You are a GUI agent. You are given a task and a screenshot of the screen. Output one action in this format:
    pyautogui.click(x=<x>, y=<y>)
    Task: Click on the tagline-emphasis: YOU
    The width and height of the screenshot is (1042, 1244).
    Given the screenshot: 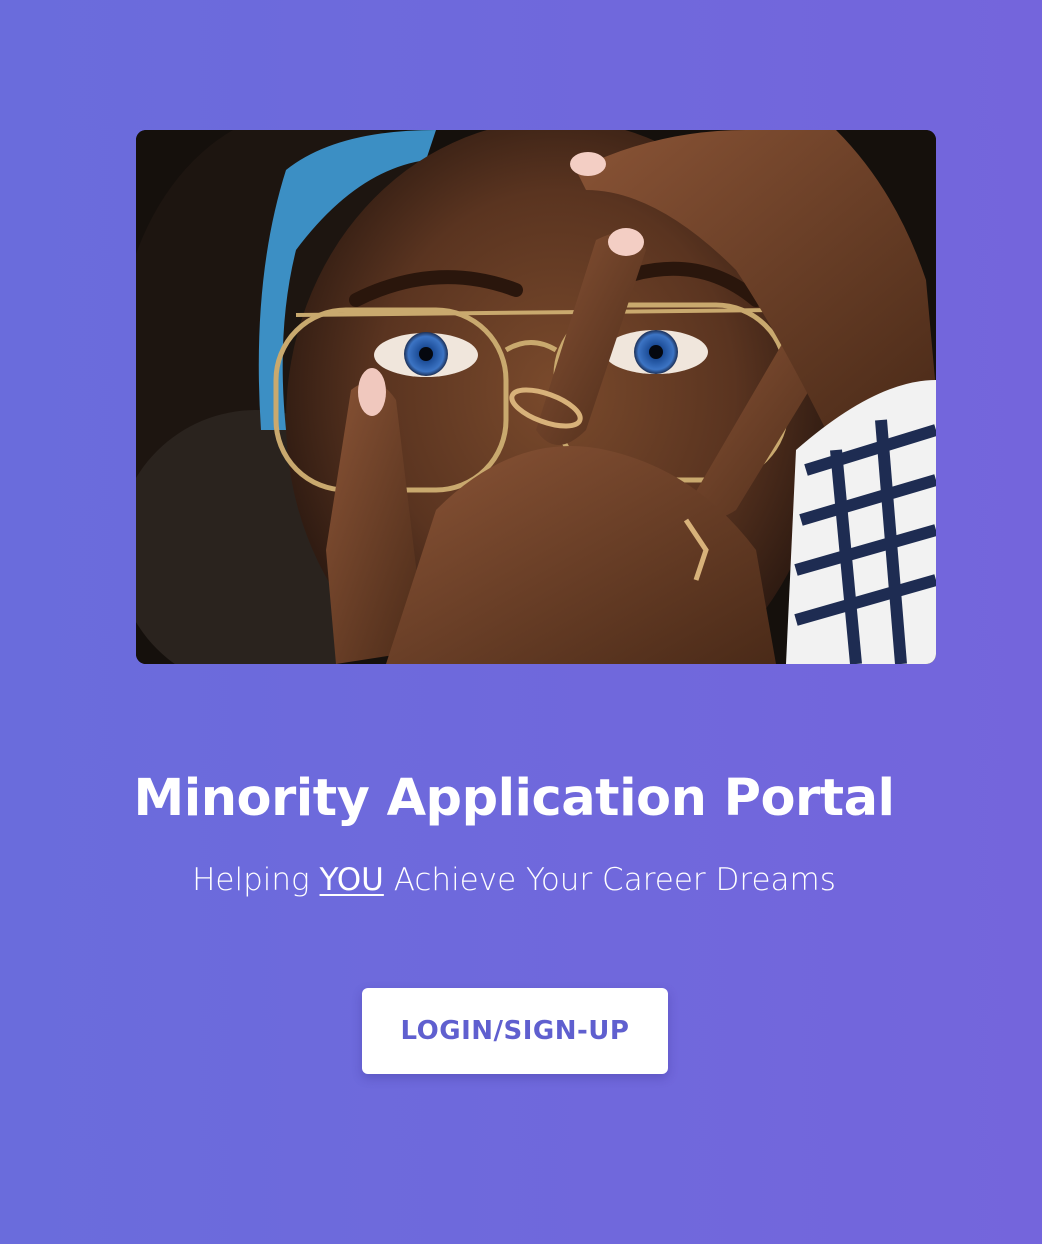 What is the action you would take?
    pyautogui.click(x=351, y=880)
    